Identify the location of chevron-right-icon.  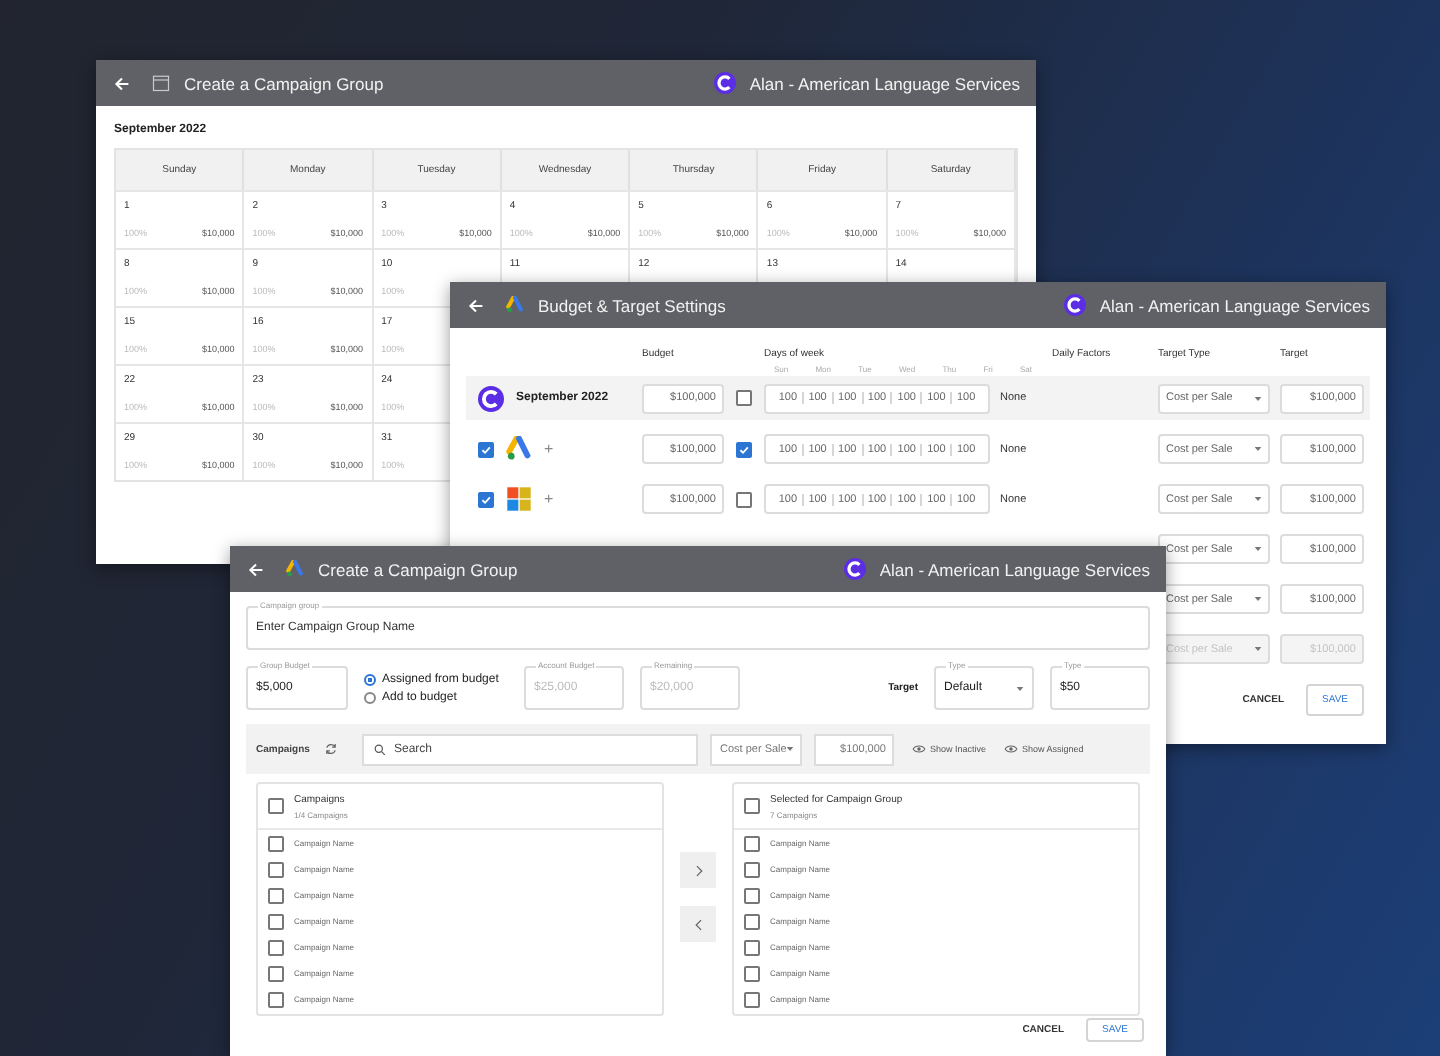
(698, 870).